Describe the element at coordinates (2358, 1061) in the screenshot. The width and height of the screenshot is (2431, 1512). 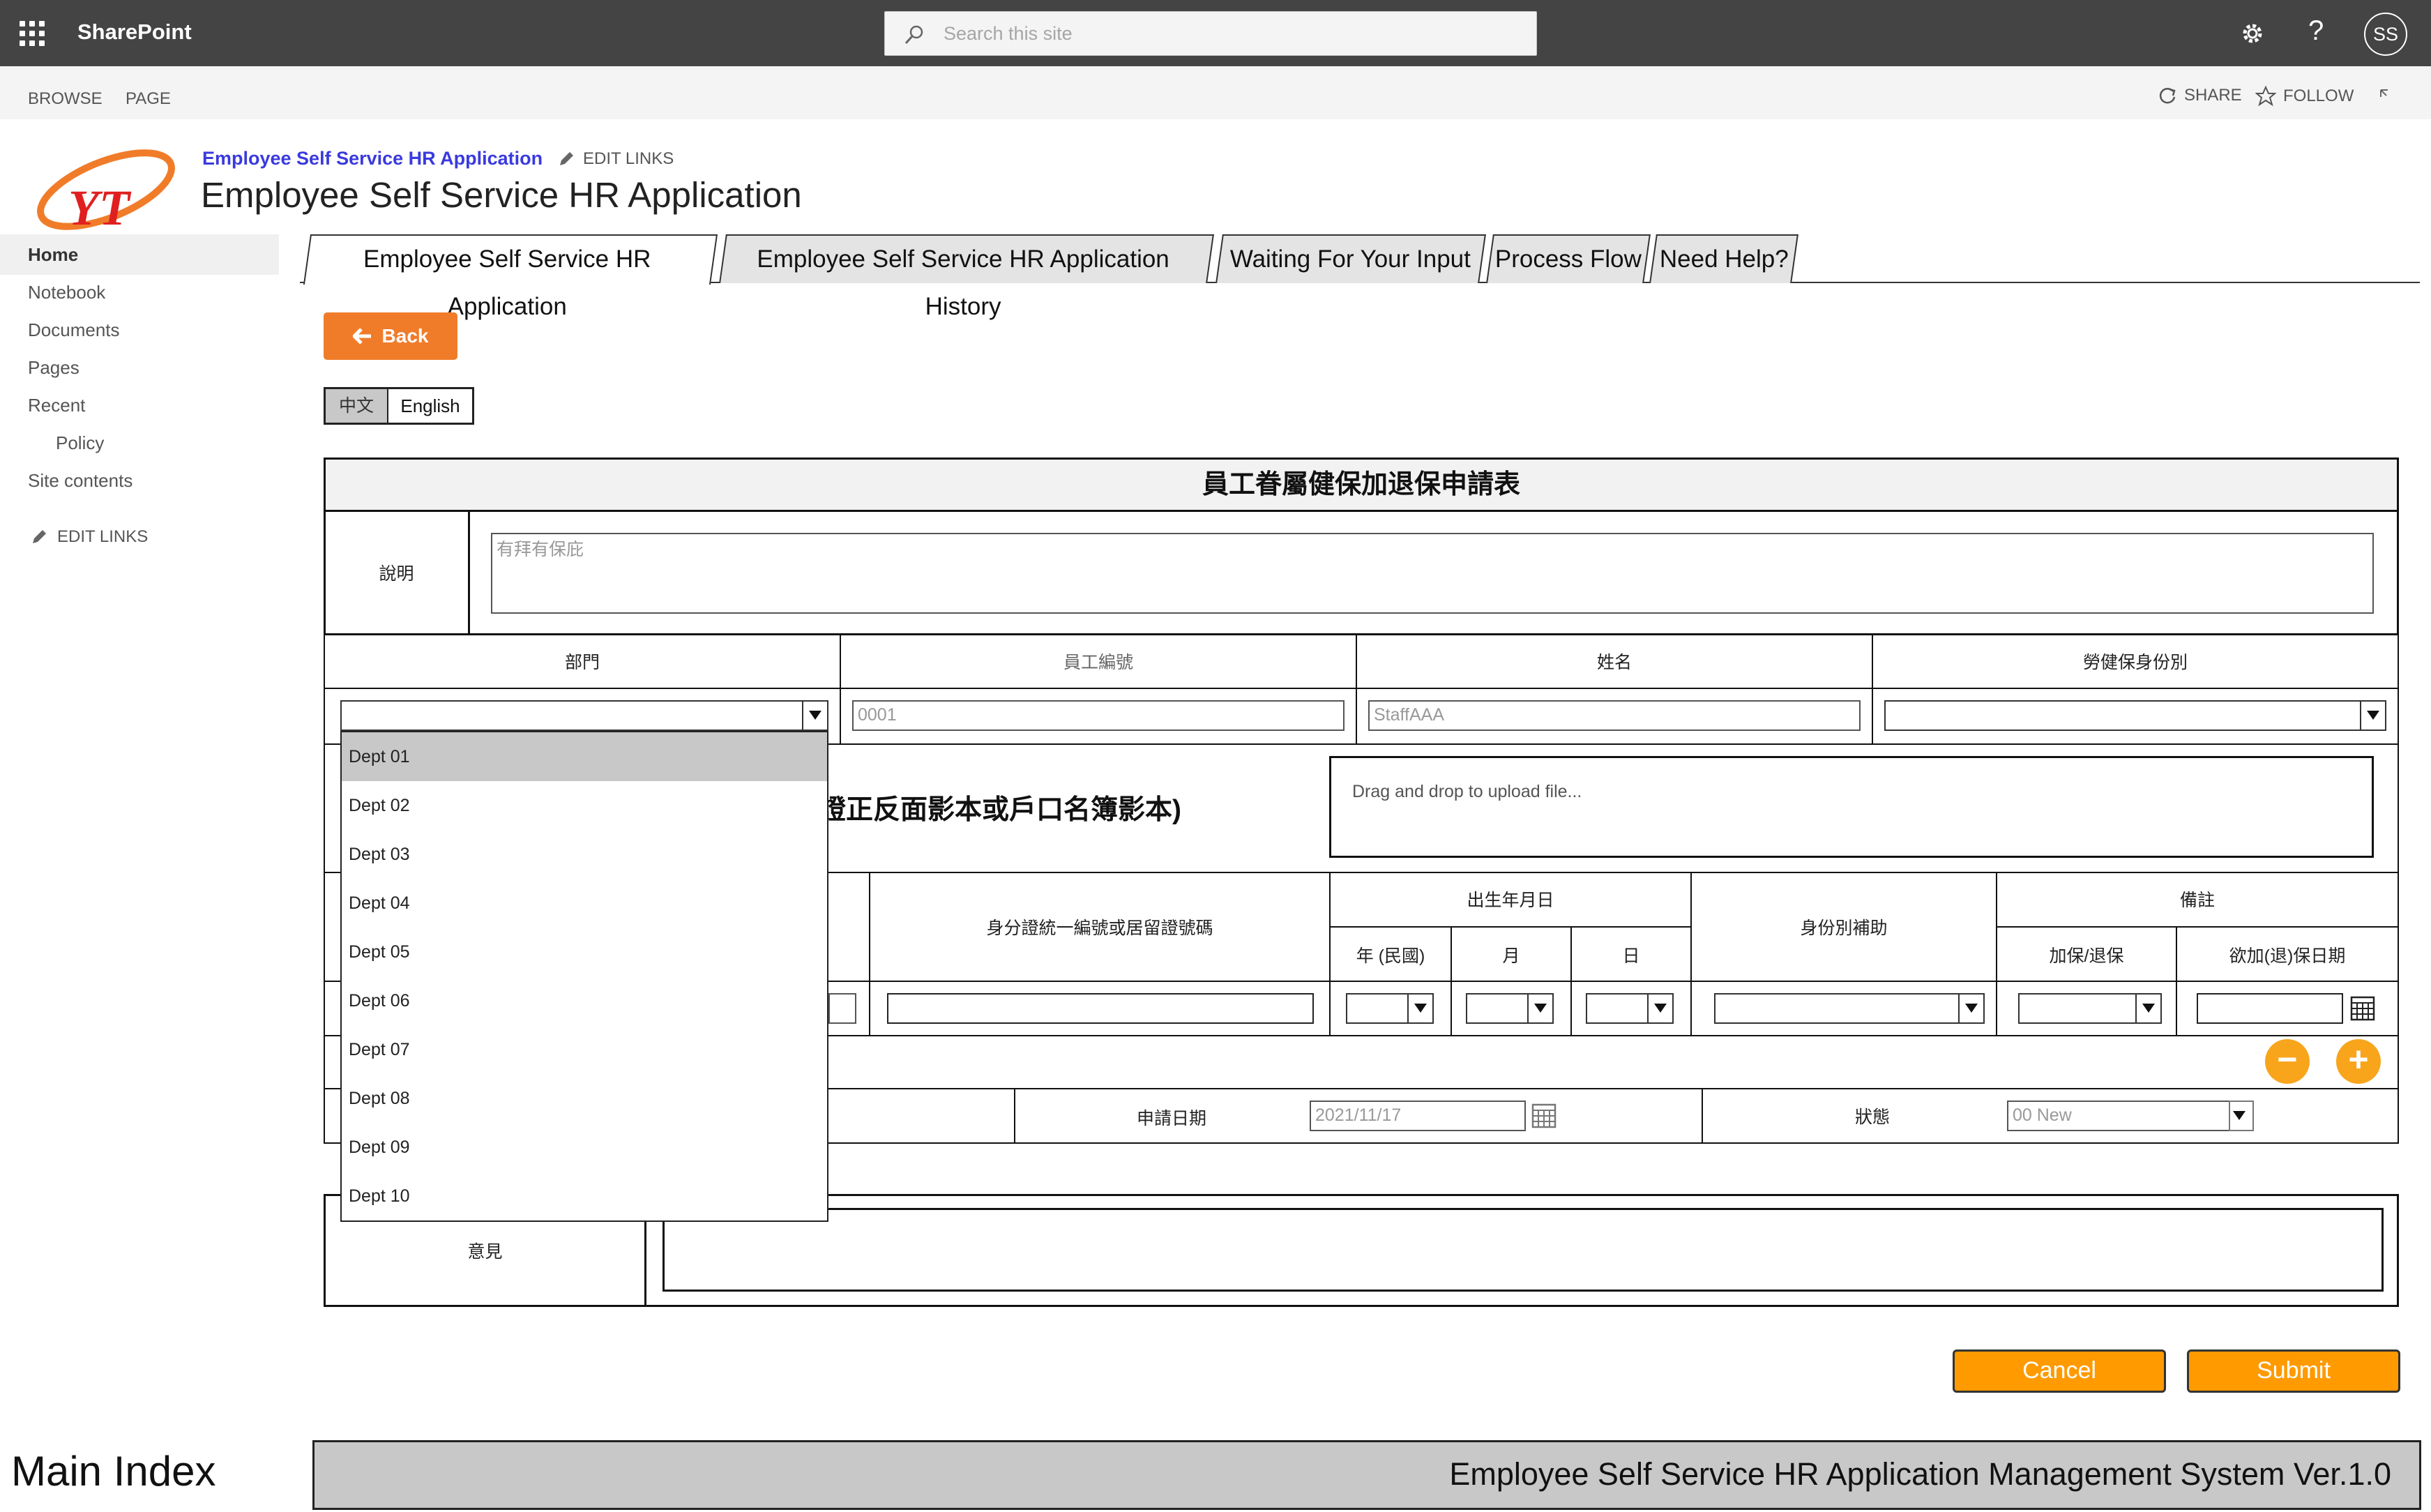
I see `add-row-button: +` at that location.